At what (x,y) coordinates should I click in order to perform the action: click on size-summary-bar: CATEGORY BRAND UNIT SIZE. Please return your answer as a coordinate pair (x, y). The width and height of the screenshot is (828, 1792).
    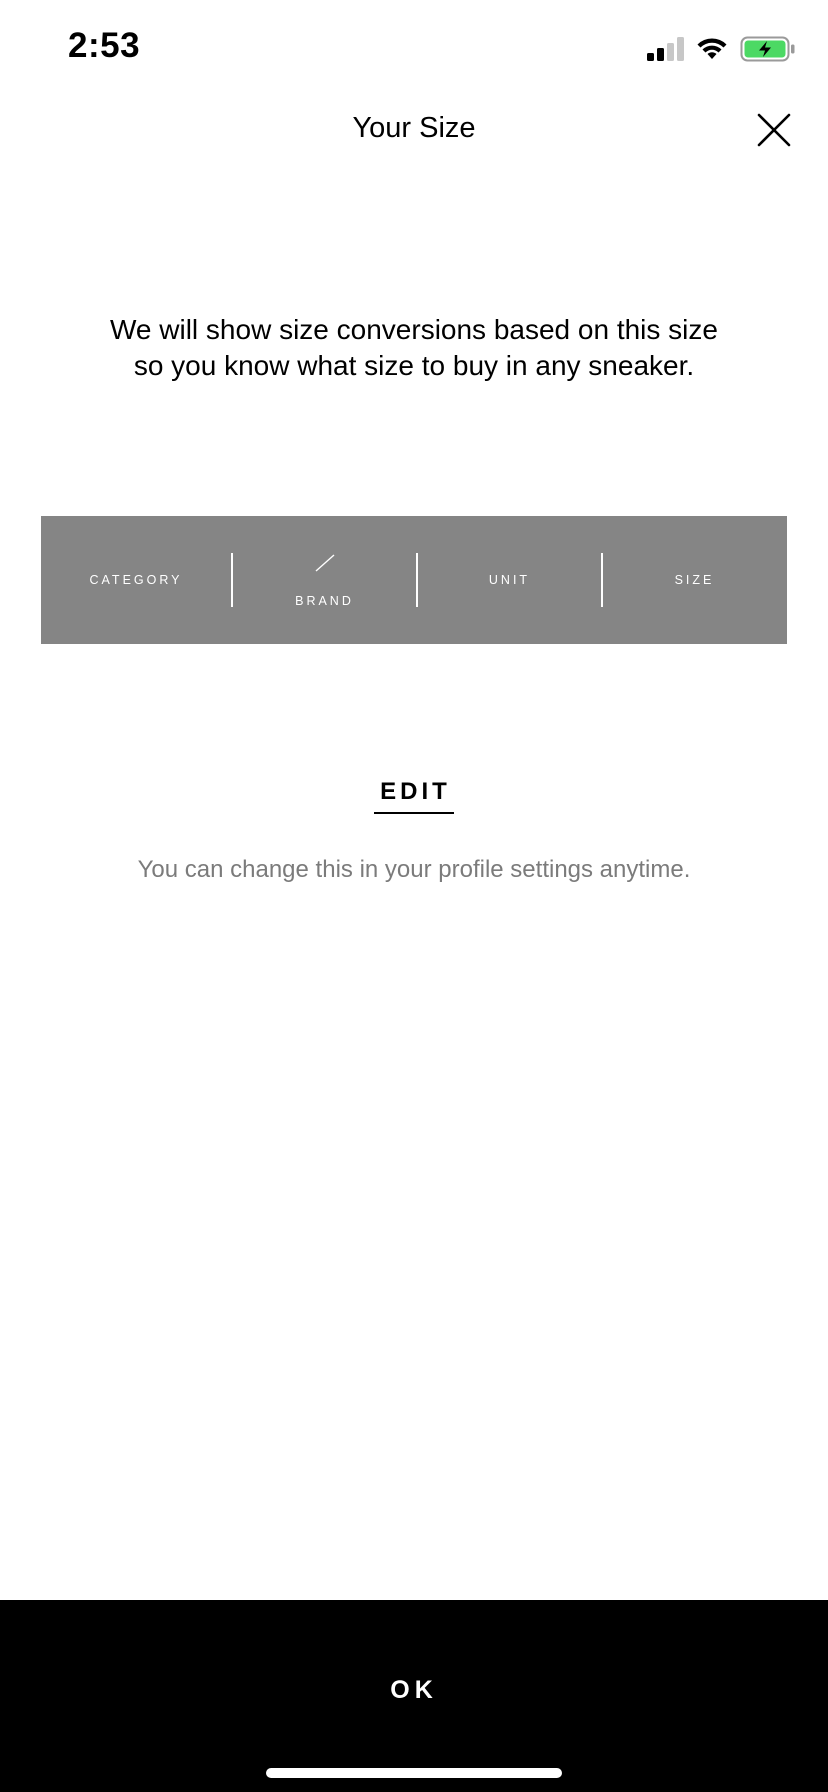
    Looking at the image, I should click on (414, 580).